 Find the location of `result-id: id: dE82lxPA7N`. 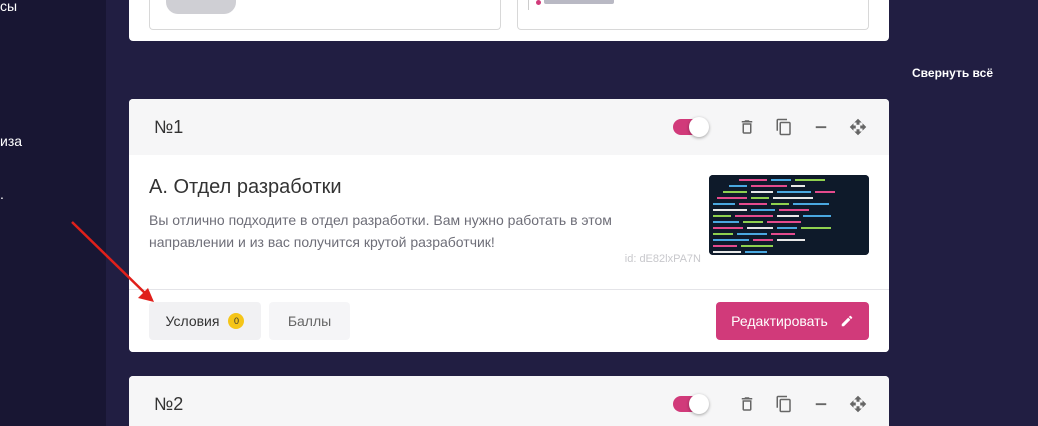

result-id: id: dE82lxPA7N is located at coordinates (662, 259).